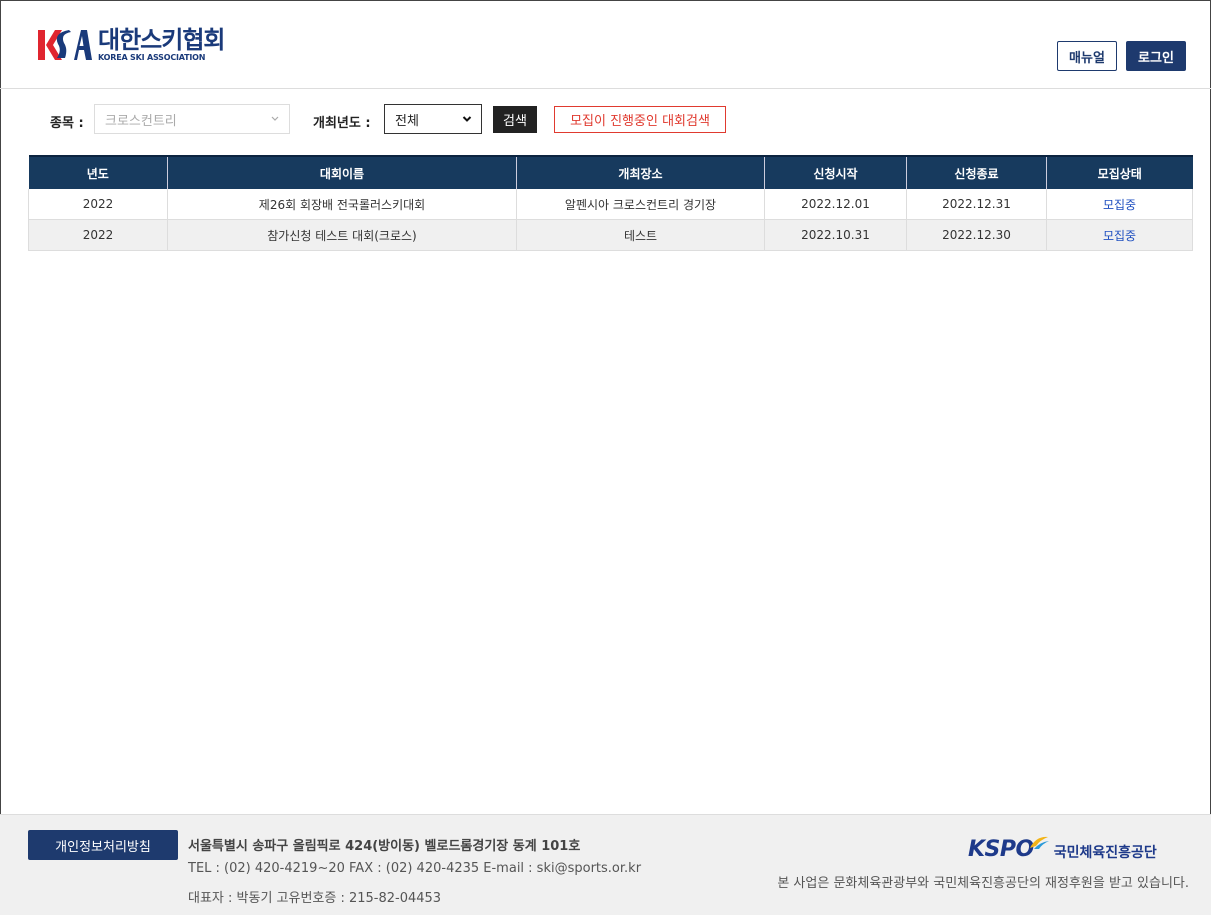 Image resolution: width=1211 pixels, height=915 pixels. What do you see at coordinates (1001, 849) in the screenshot?
I see `kspo-logo-en: KSPO` at bounding box center [1001, 849].